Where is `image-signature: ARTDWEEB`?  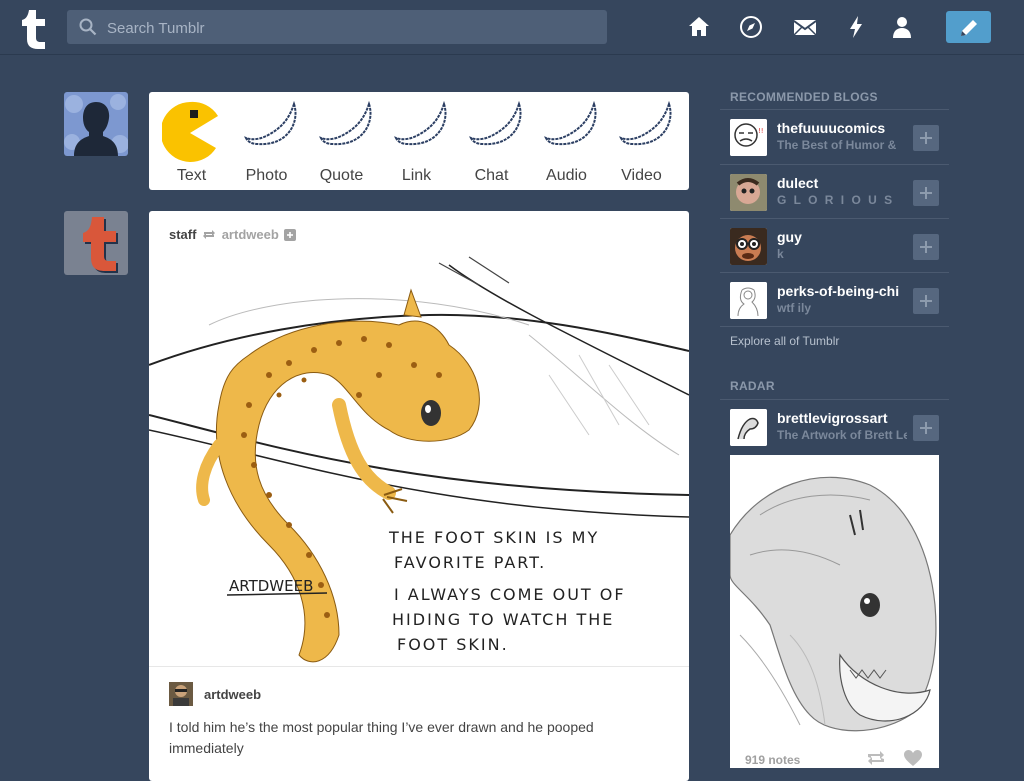 image-signature: ARTDWEEB is located at coordinates (271, 586).